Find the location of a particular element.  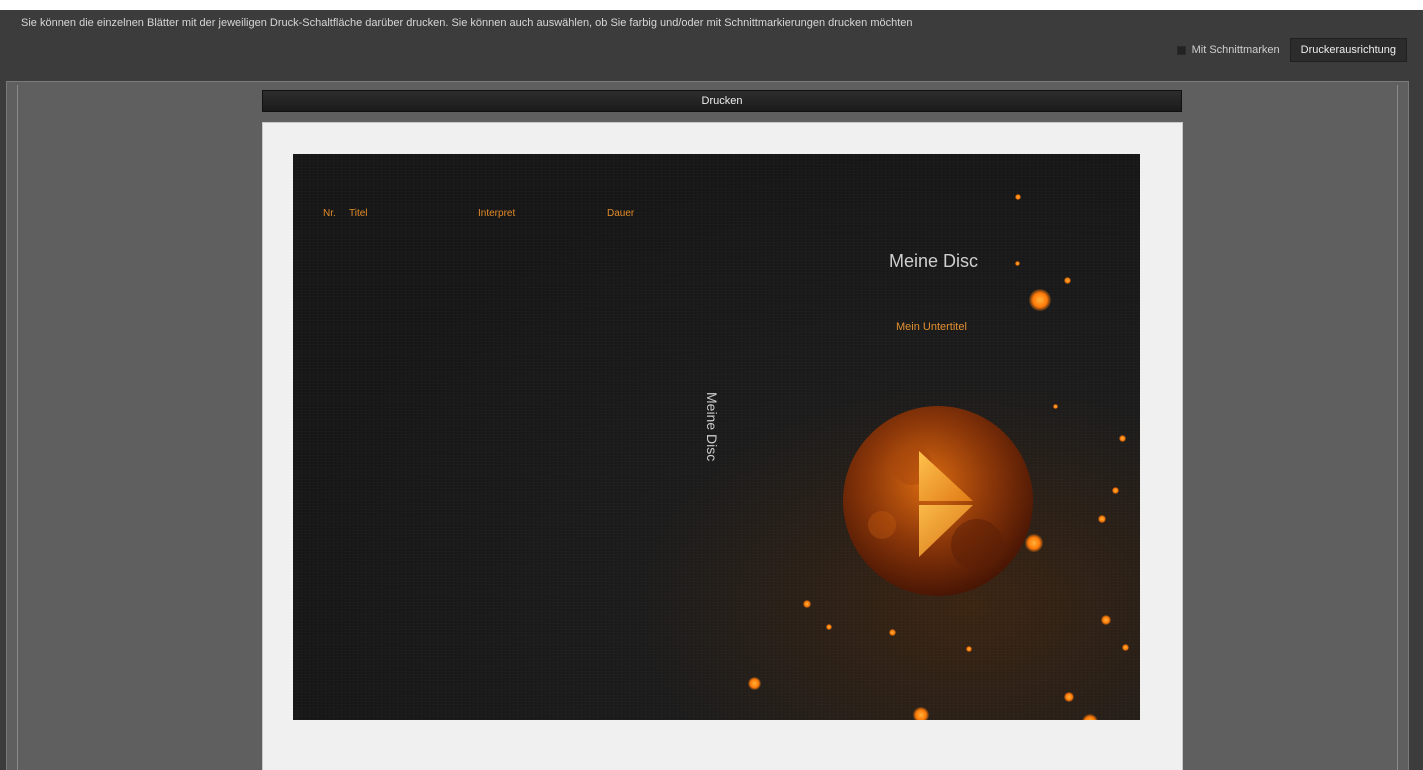

checkbox-box is located at coordinates (1181, 50).